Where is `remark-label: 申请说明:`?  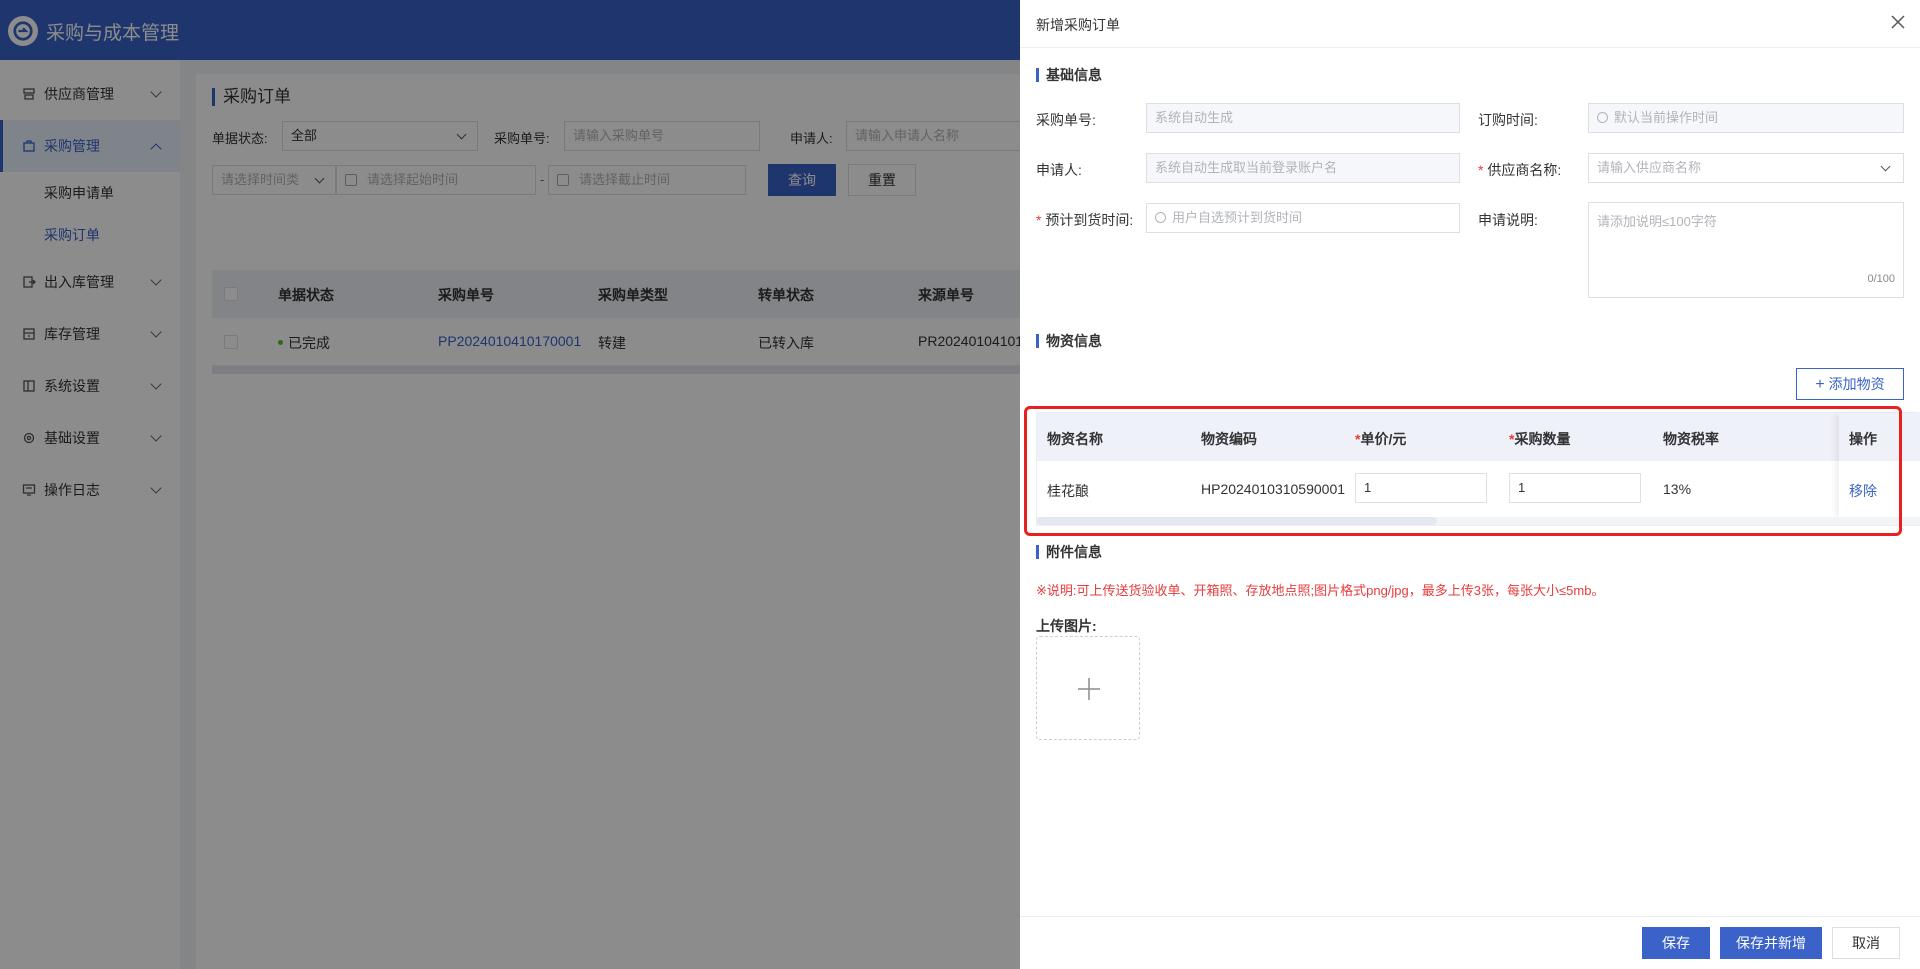
remark-label: 申请说明: is located at coordinates (1508, 220).